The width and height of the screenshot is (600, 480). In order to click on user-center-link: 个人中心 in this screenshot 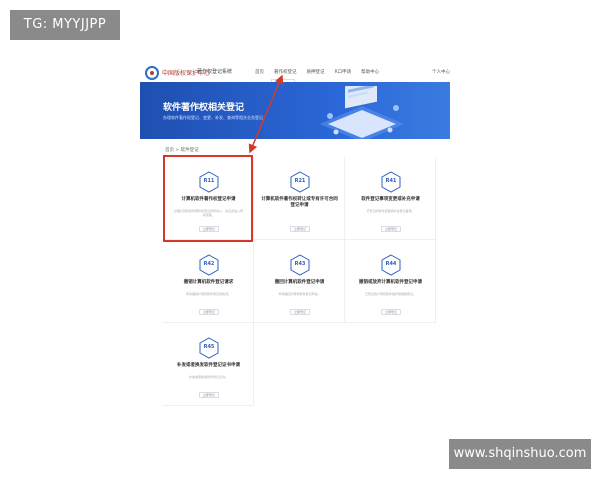, I will do `click(441, 72)`.